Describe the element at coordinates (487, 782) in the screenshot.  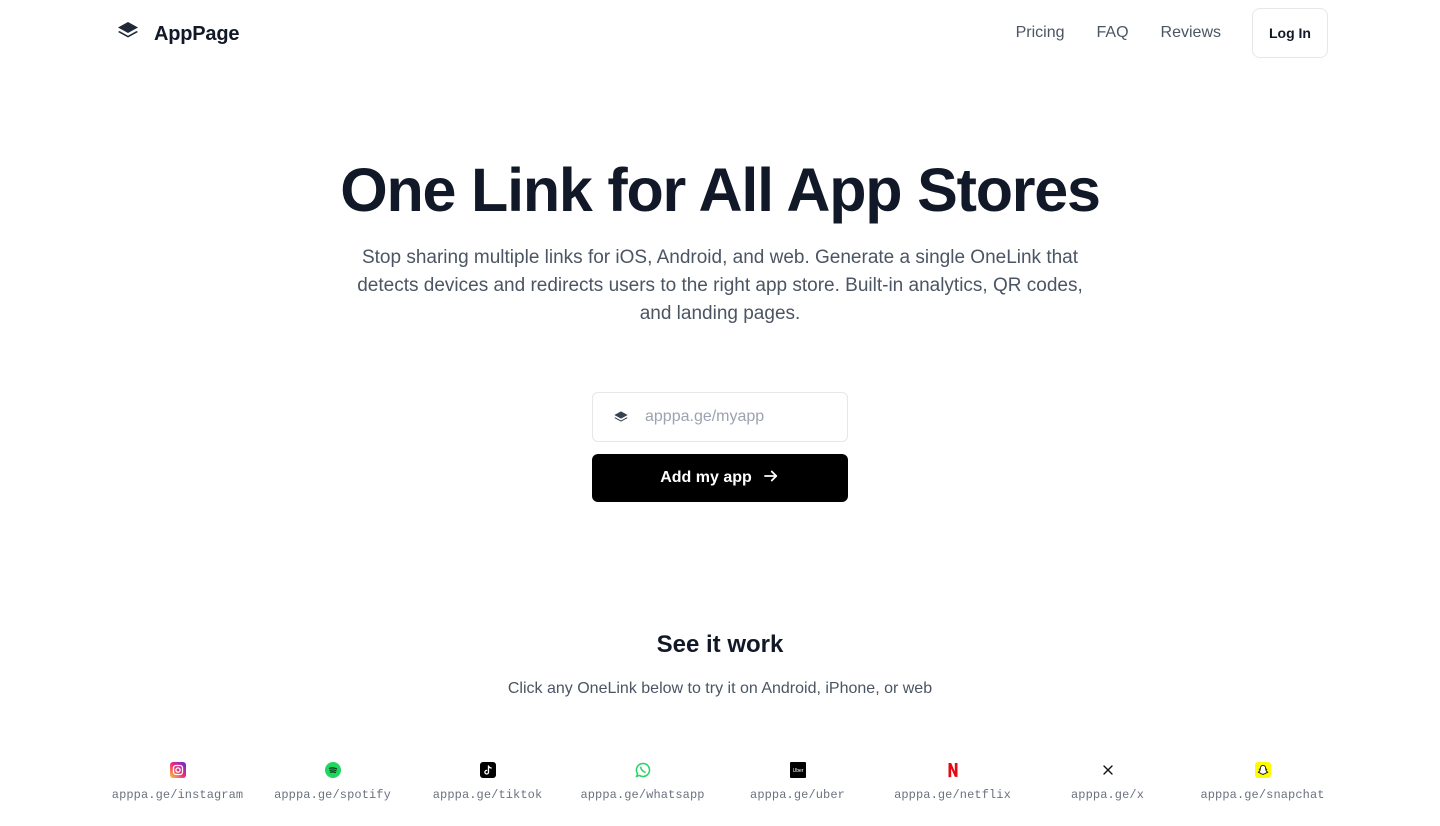
I see `demo-link-tiktok: apppa.ge/tiktok` at that location.